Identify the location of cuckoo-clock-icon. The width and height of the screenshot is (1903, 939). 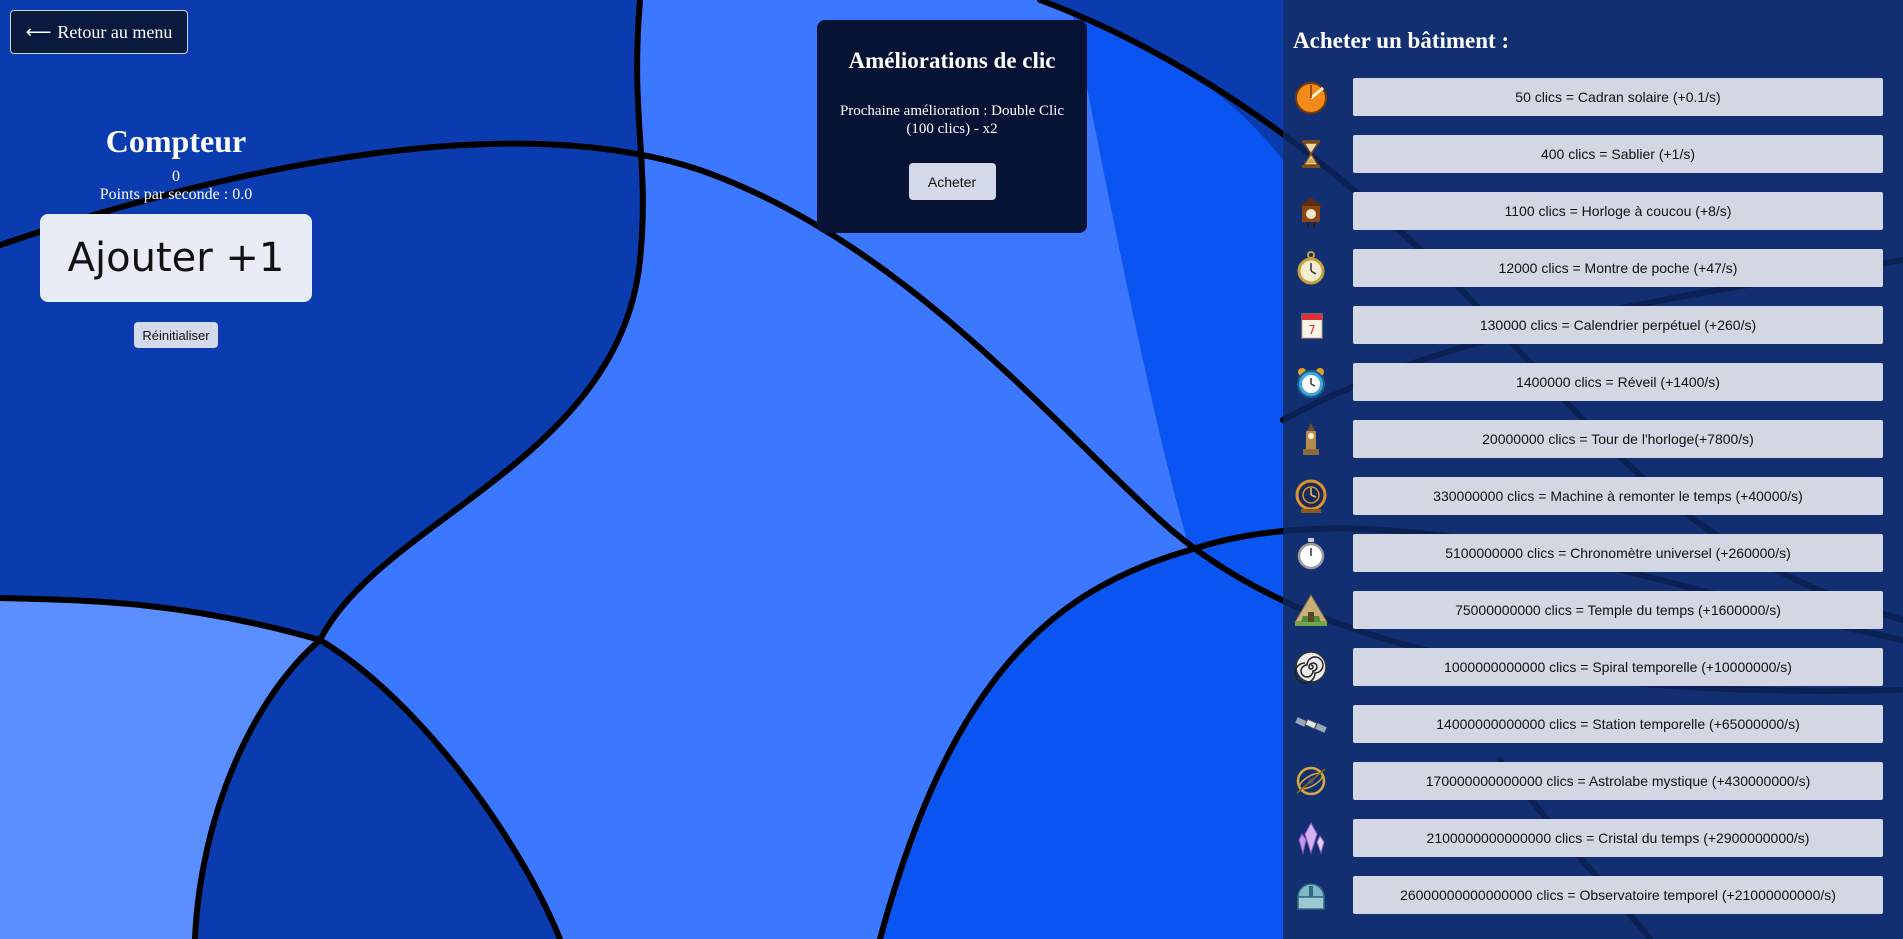
(1311, 212).